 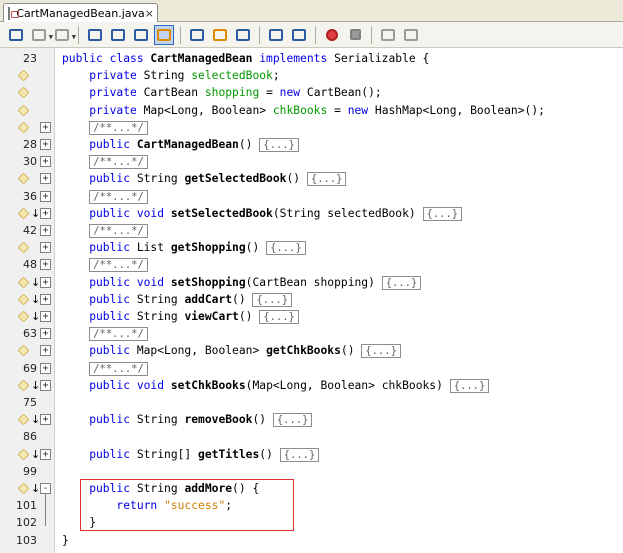 I want to click on find-next-icon, so click(x=141, y=35).